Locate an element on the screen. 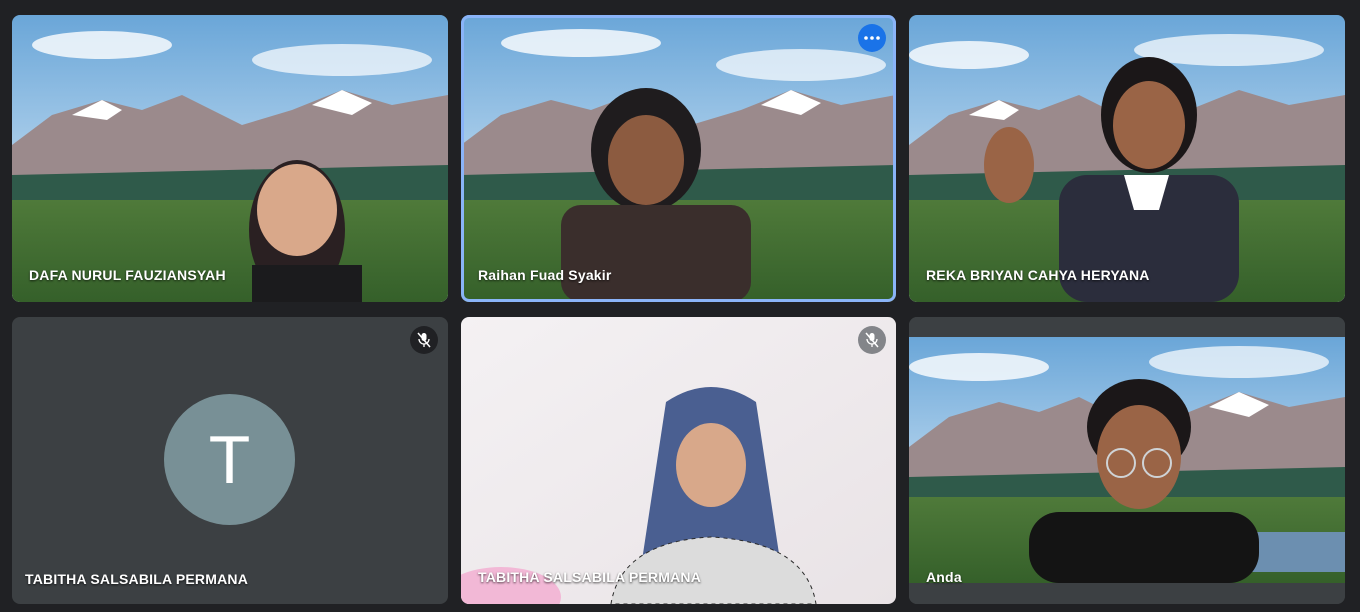 The height and width of the screenshot is (612, 1360). more-options-icon is located at coordinates (872, 38).